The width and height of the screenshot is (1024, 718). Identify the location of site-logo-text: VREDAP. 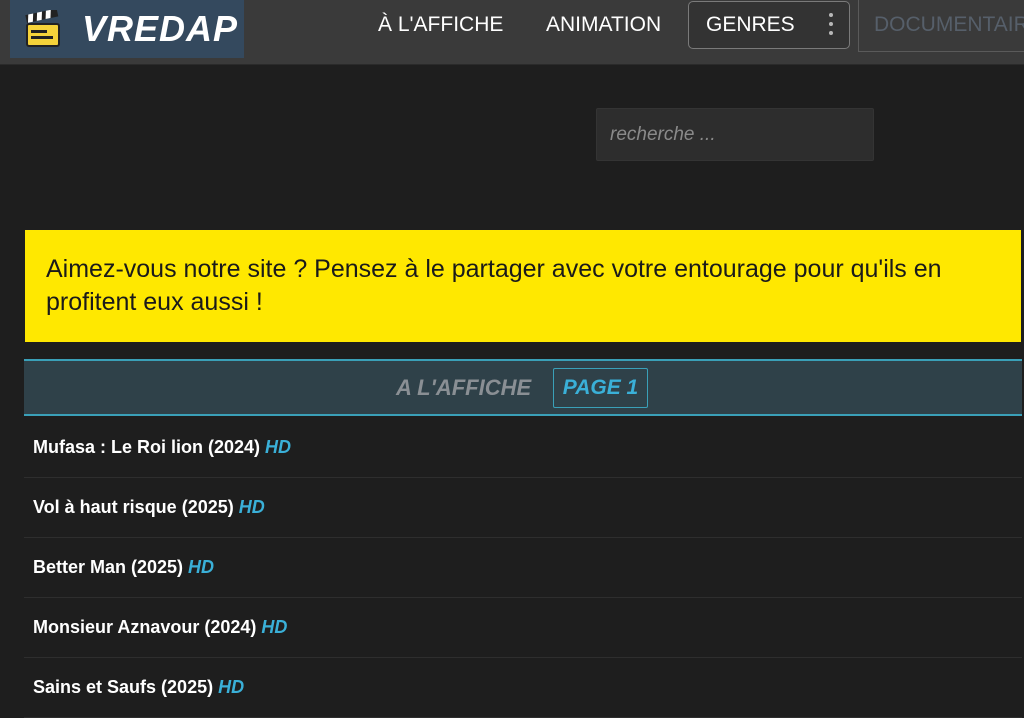
(160, 28).